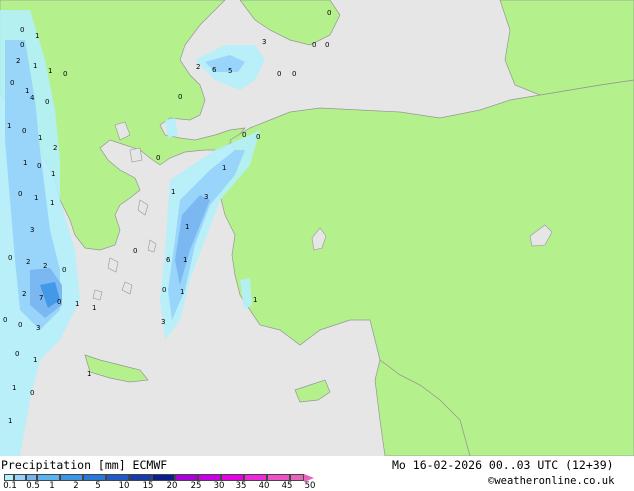  I want to click on value-label: 4, so click(32, 98).